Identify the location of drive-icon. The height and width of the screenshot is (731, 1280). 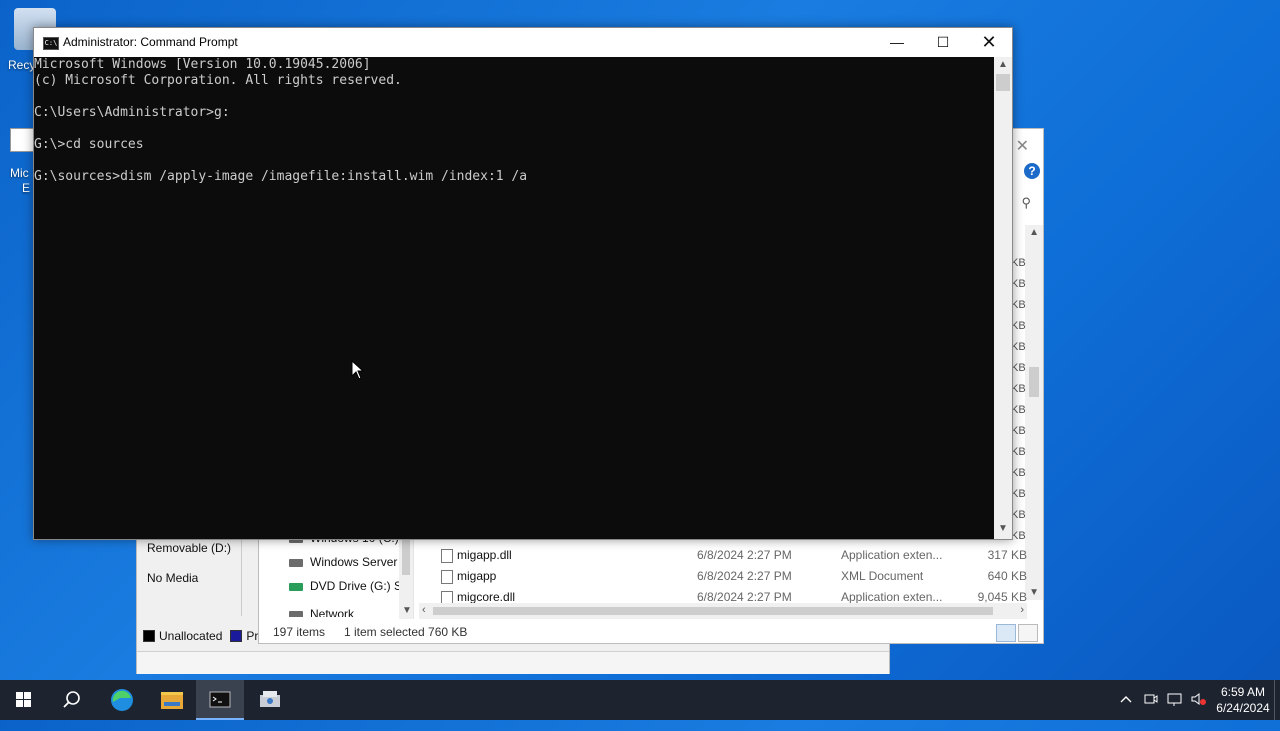
(296, 562).